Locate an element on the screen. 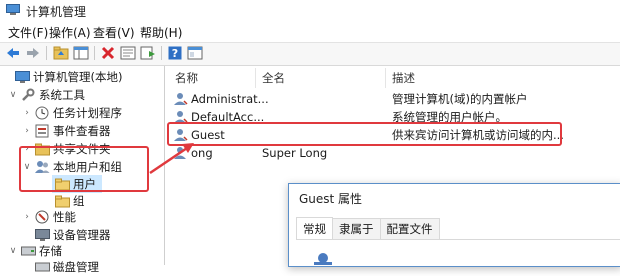 The width and height of the screenshot is (620, 276). annotation-highlight-local-users is located at coordinates (84, 169).